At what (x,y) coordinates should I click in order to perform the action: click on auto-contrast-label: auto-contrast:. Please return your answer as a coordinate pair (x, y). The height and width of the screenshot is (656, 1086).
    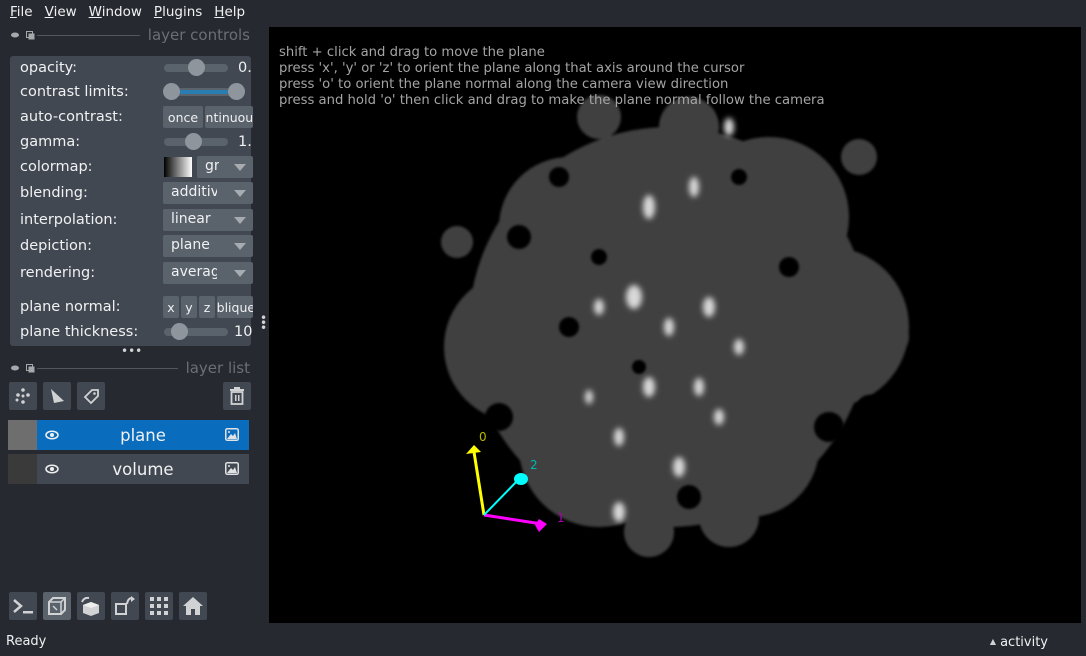
    Looking at the image, I should click on (71, 117).